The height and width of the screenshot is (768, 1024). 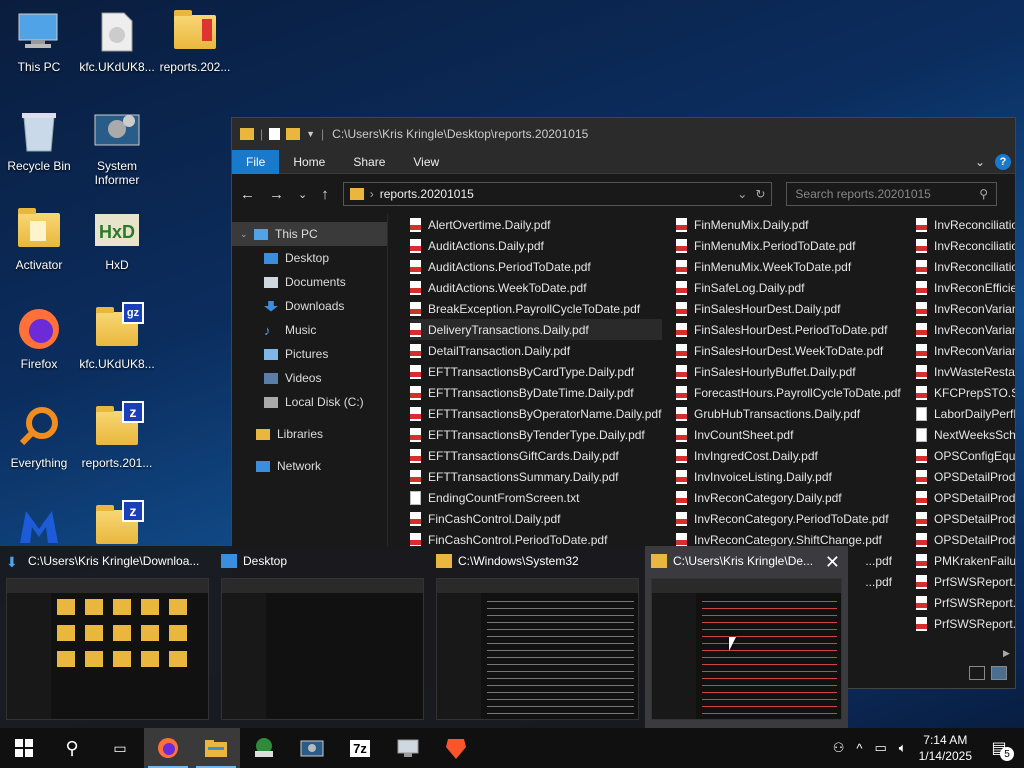 I want to click on network-status-icon: ▭, so click(x=881, y=748).